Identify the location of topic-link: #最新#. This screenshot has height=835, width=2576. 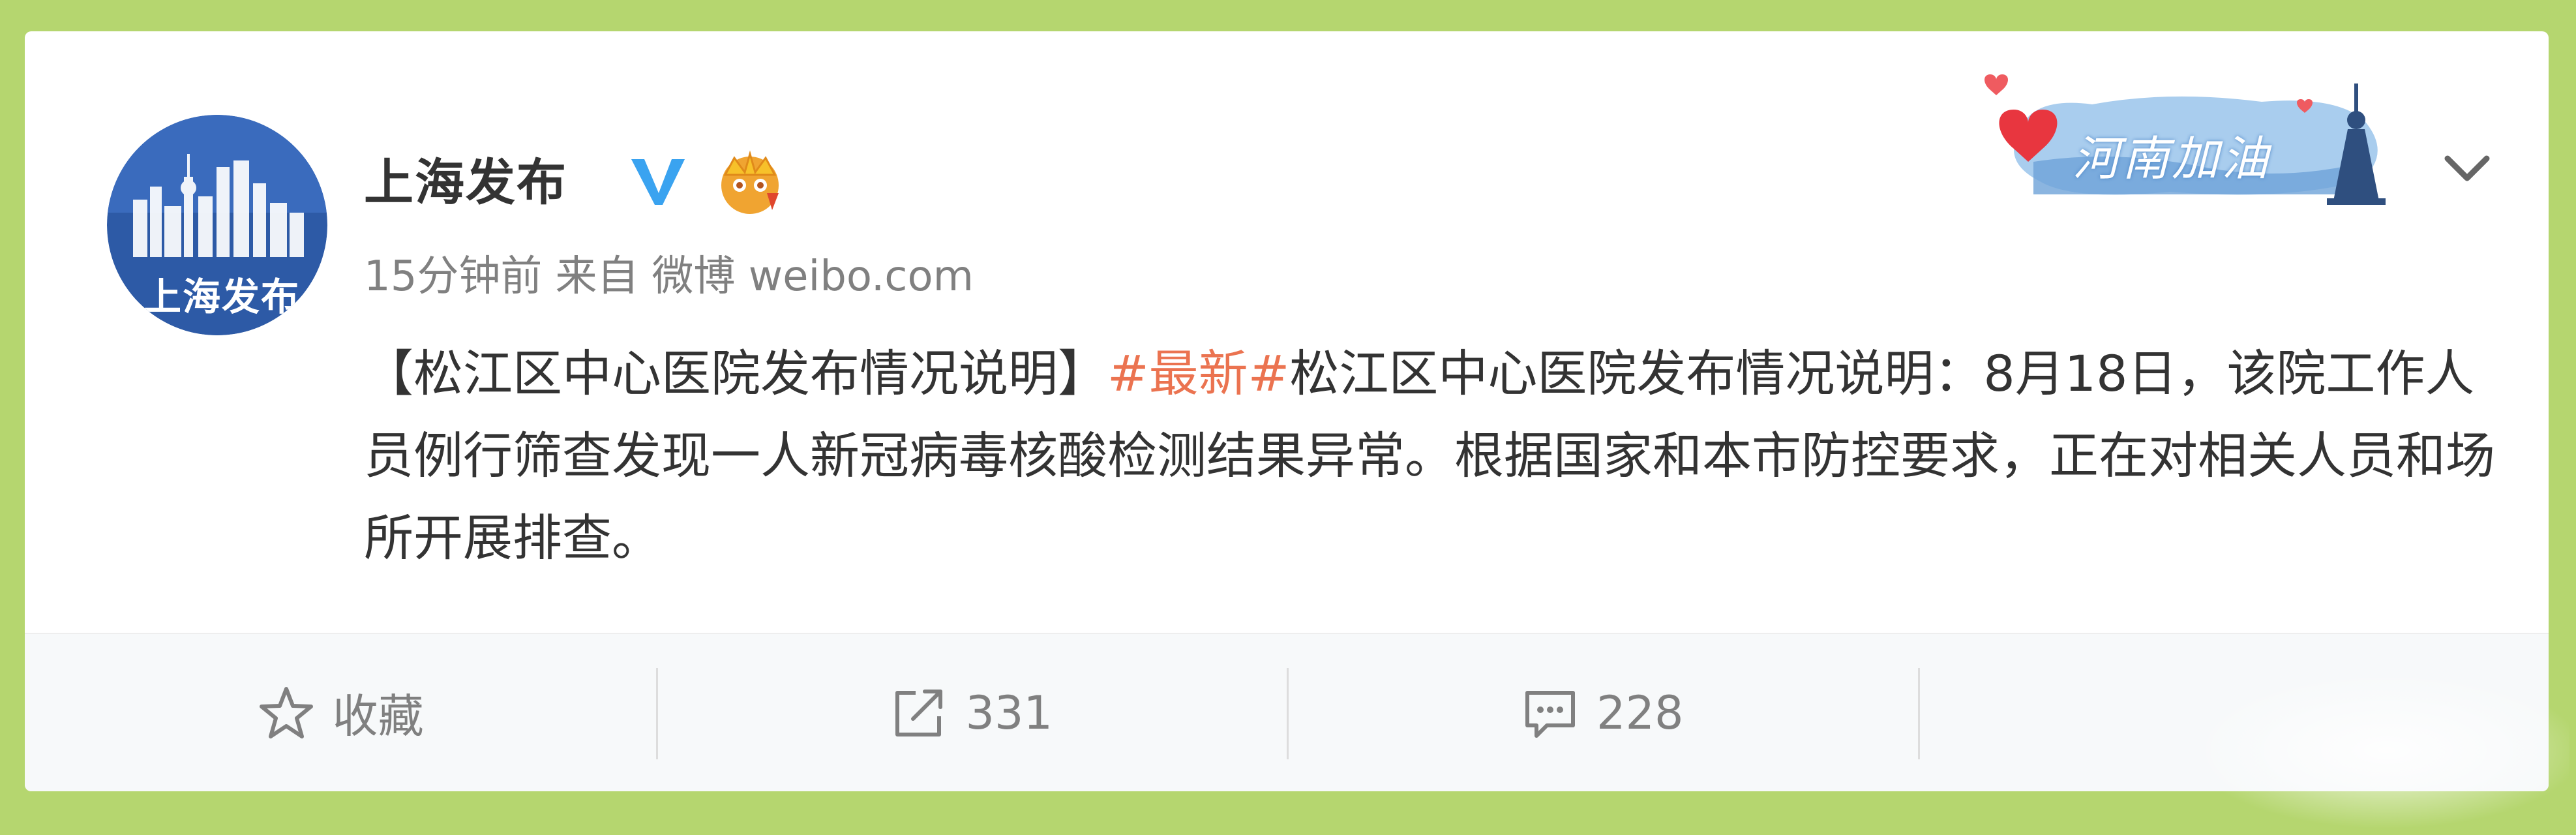
(1198, 373).